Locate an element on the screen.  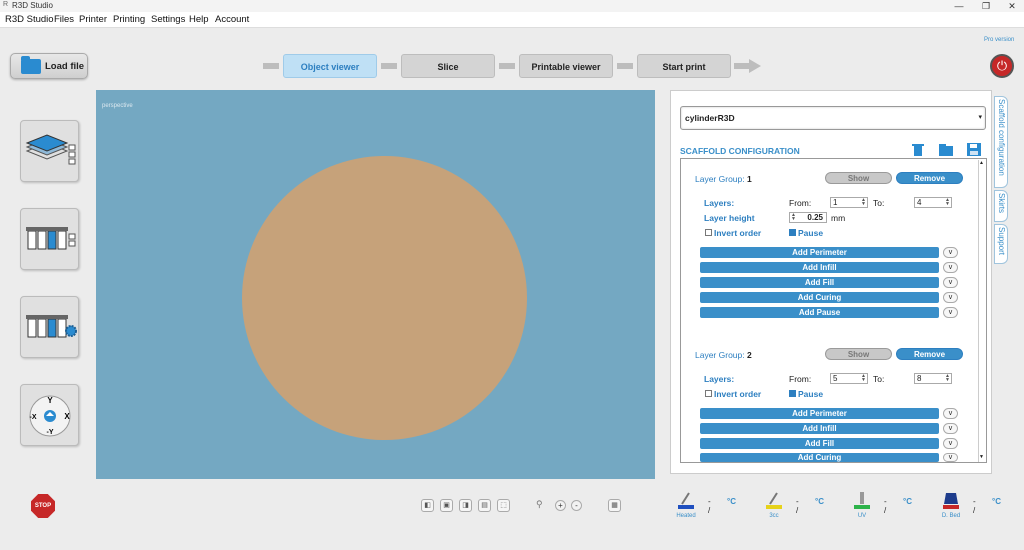
maximize-icon: ❐ is located at coordinates (986, 6).